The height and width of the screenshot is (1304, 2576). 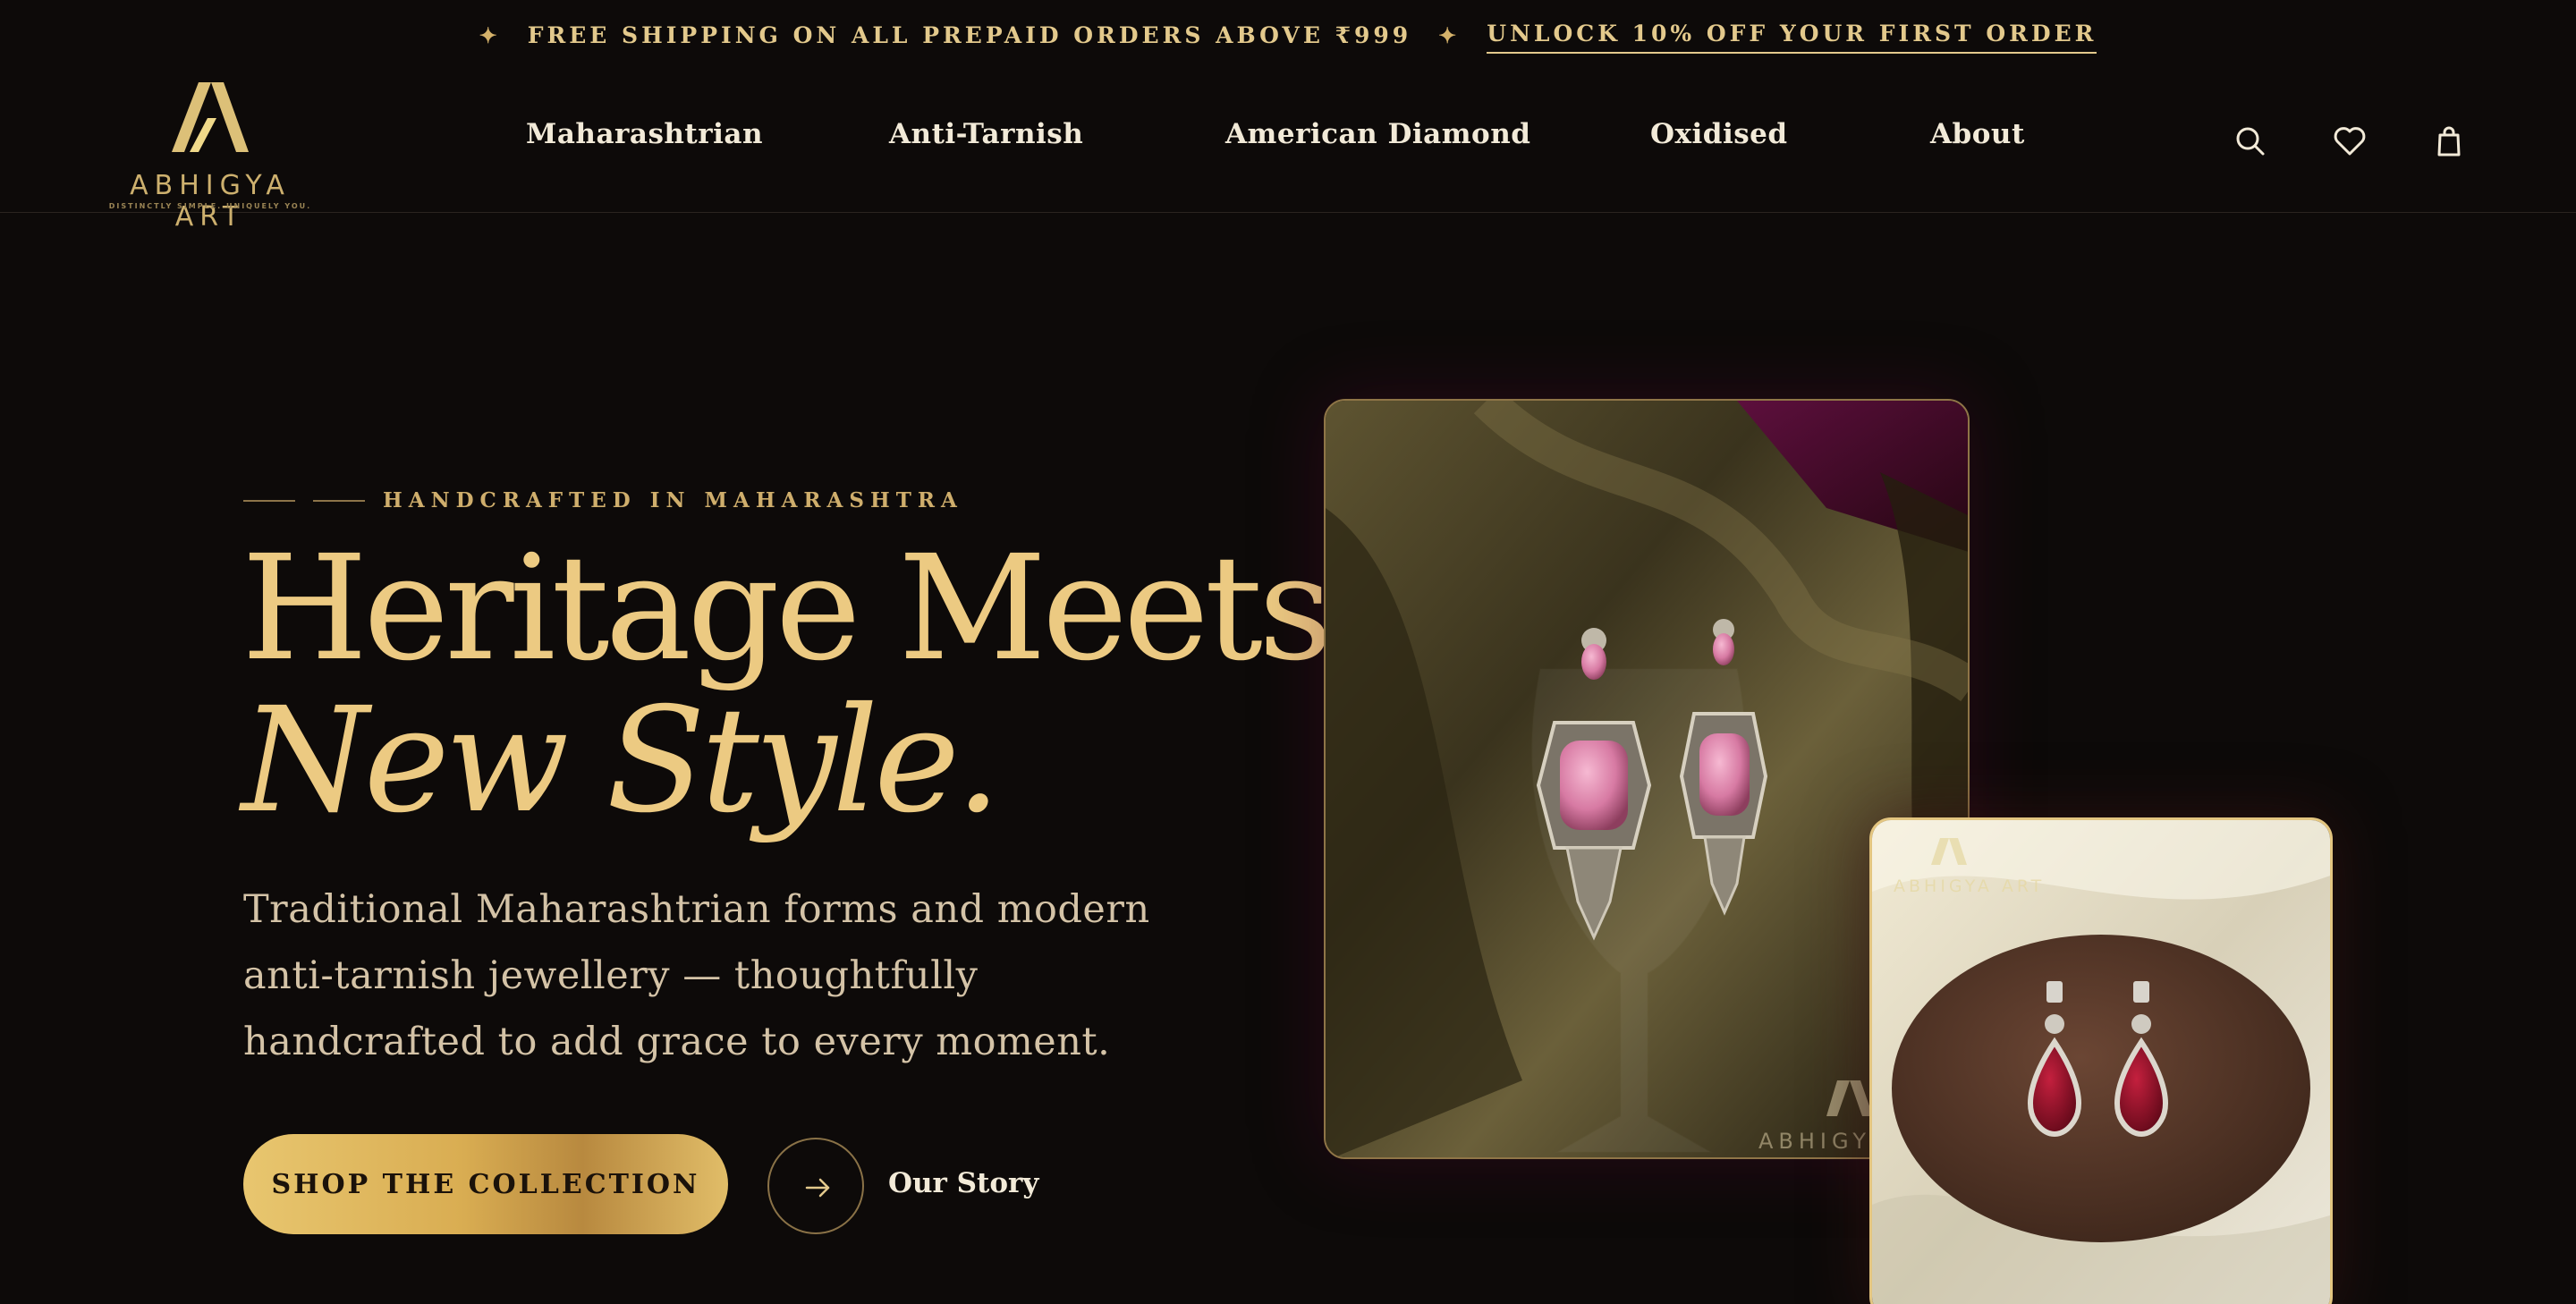 I want to click on shopping-bag-icon, so click(x=2449, y=141).